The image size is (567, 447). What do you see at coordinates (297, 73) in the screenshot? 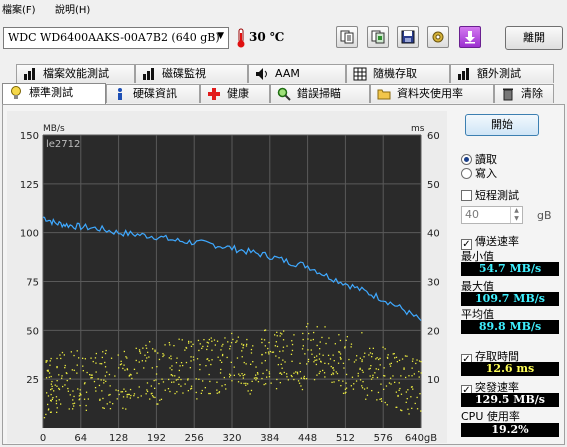
I see `tab-aam: AAM` at bounding box center [297, 73].